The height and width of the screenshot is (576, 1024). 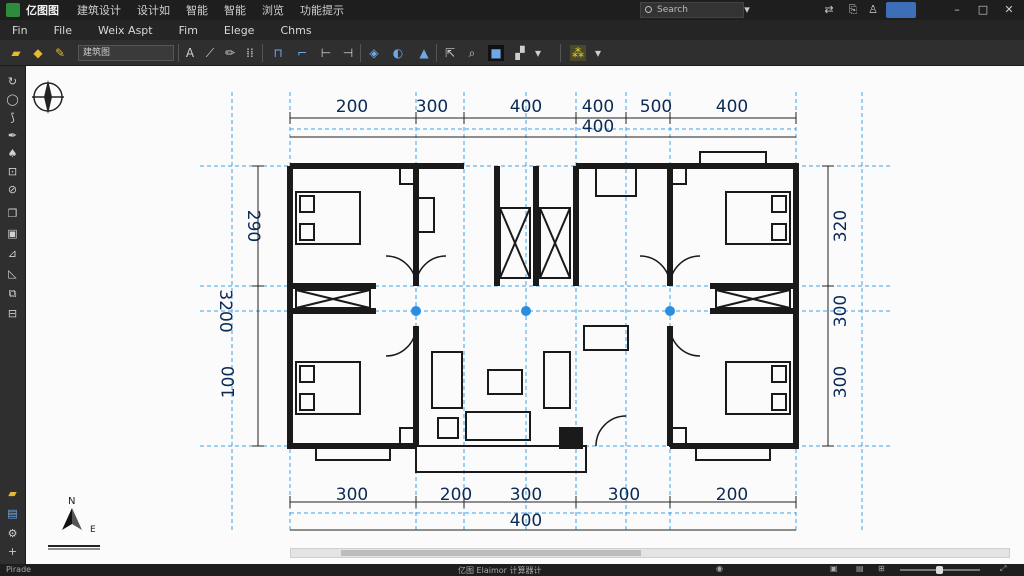 What do you see at coordinates (153, 10) in the screenshot?
I see `title-menu-2: 设计如` at bounding box center [153, 10].